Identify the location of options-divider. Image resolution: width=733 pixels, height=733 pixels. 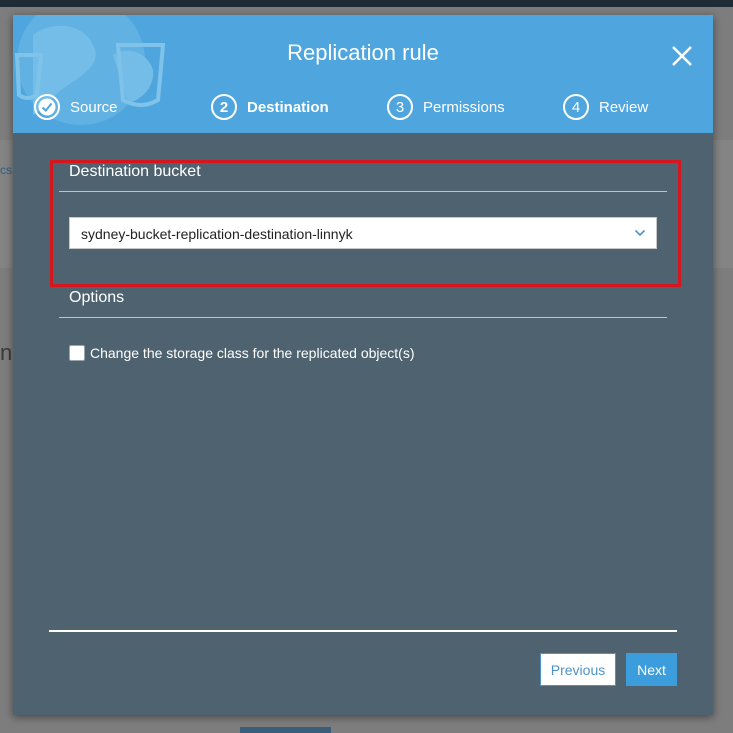
(363, 317).